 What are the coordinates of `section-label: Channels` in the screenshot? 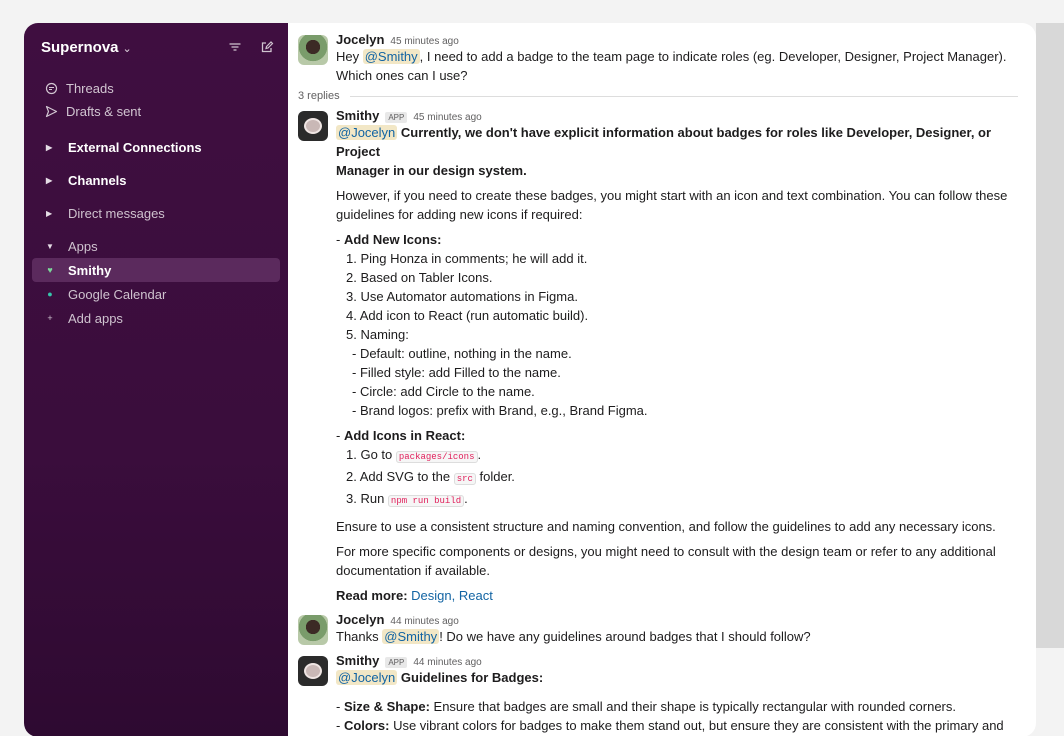 It's located at (97, 180).